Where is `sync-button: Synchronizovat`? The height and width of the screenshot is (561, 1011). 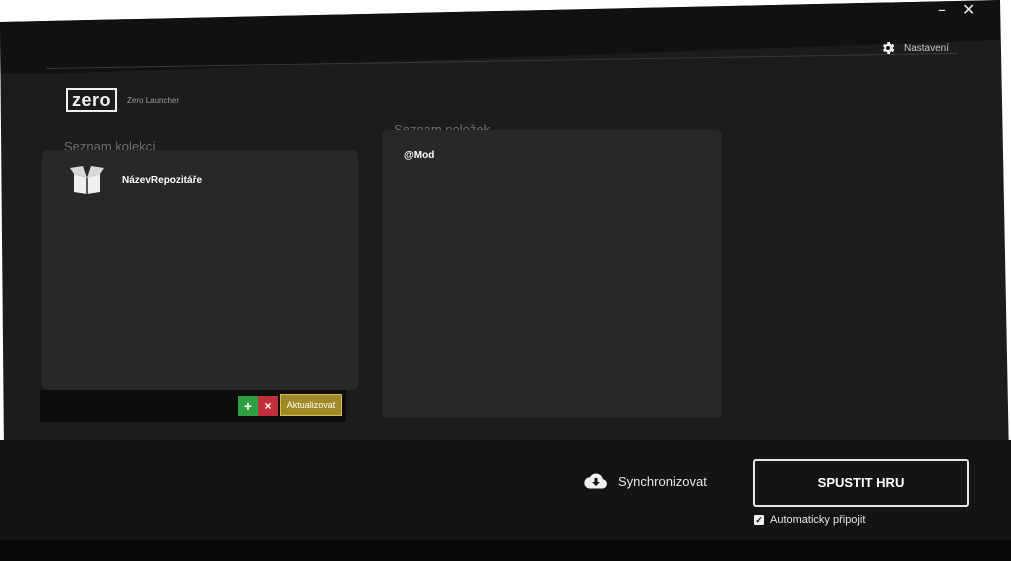
sync-button: Synchronizovat is located at coordinates (645, 481).